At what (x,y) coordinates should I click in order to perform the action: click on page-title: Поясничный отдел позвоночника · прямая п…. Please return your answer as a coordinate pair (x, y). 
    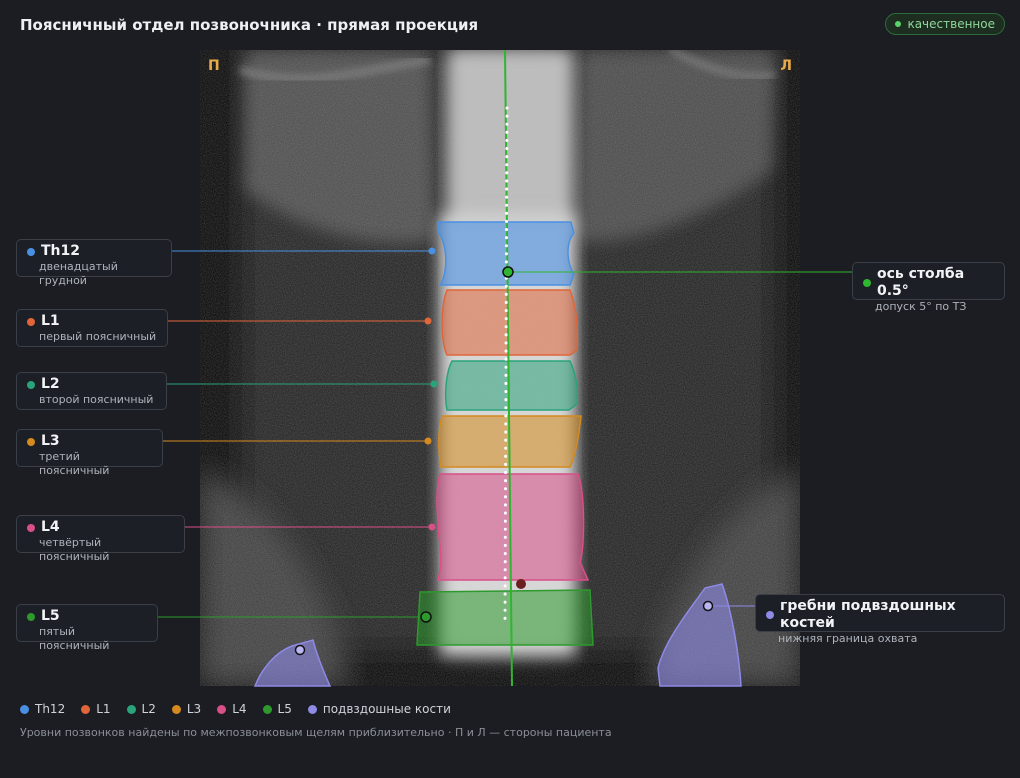
    Looking at the image, I should click on (249, 25).